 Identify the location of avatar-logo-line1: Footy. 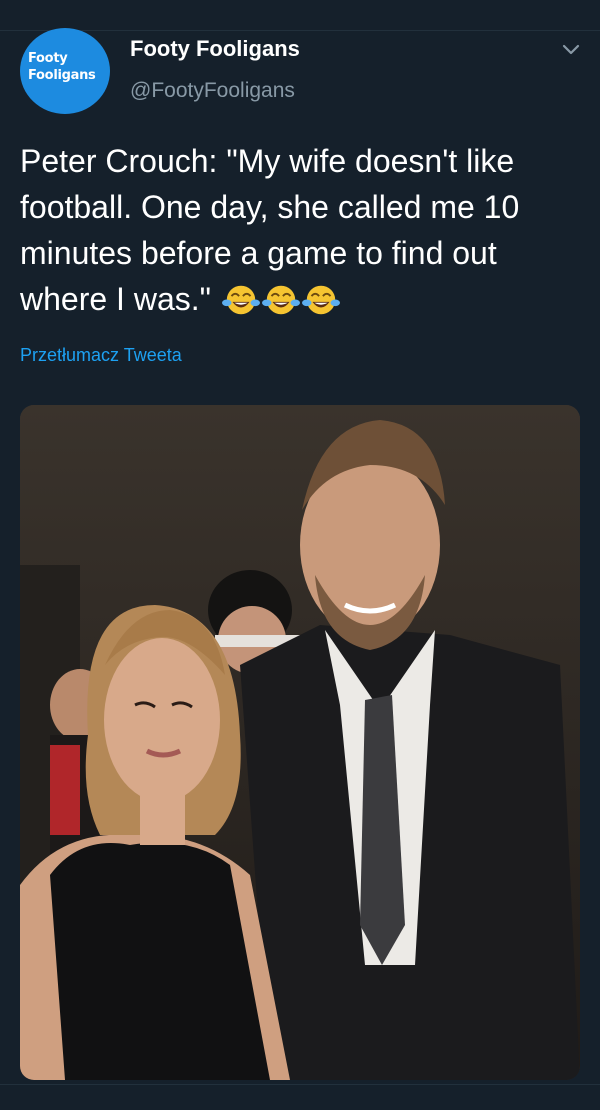
(48, 58).